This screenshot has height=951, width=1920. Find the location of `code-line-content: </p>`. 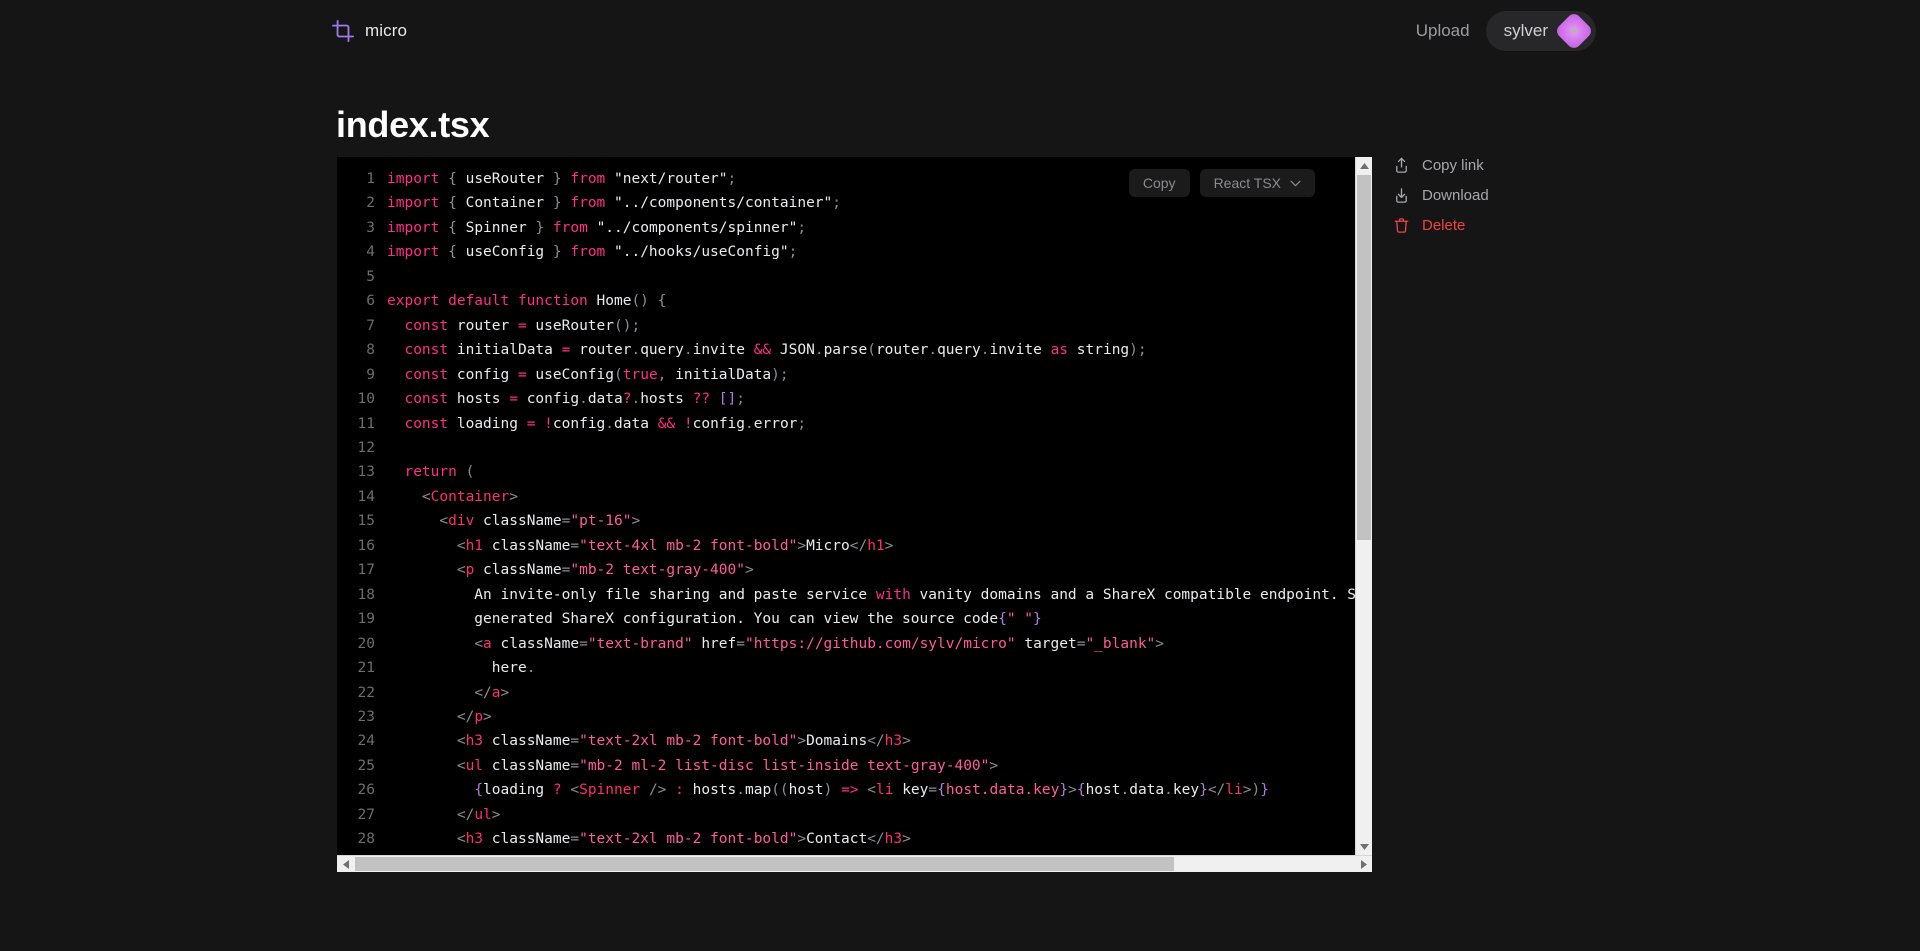

code-line-content: </p> is located at coordinates (474, 716).